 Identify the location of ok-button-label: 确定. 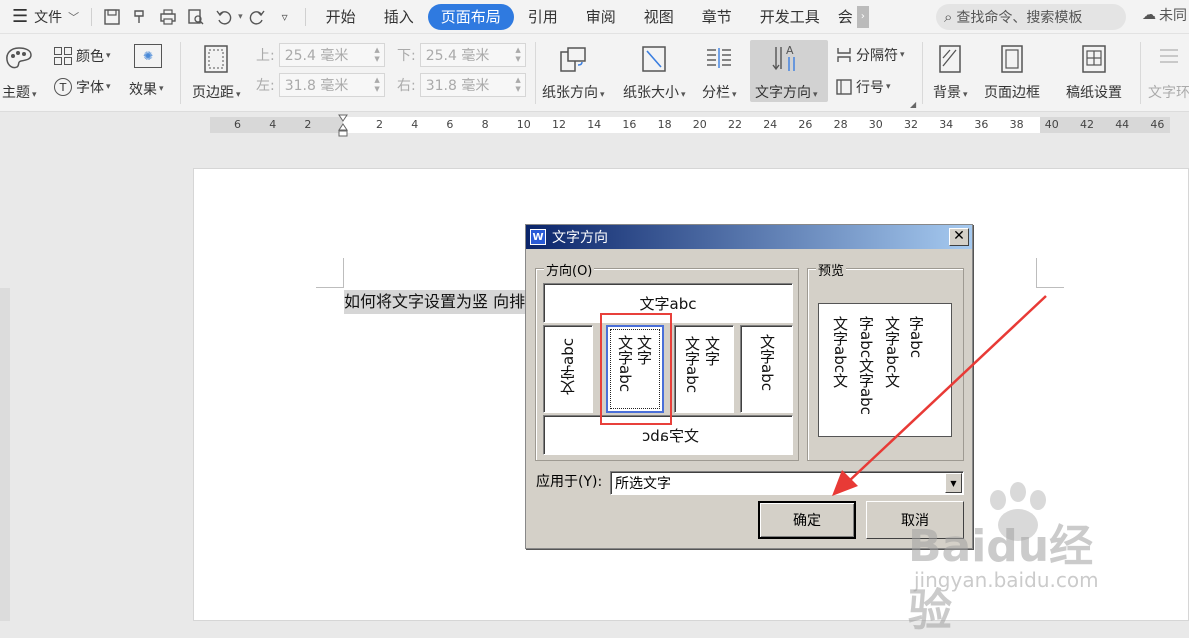
(807, 521).